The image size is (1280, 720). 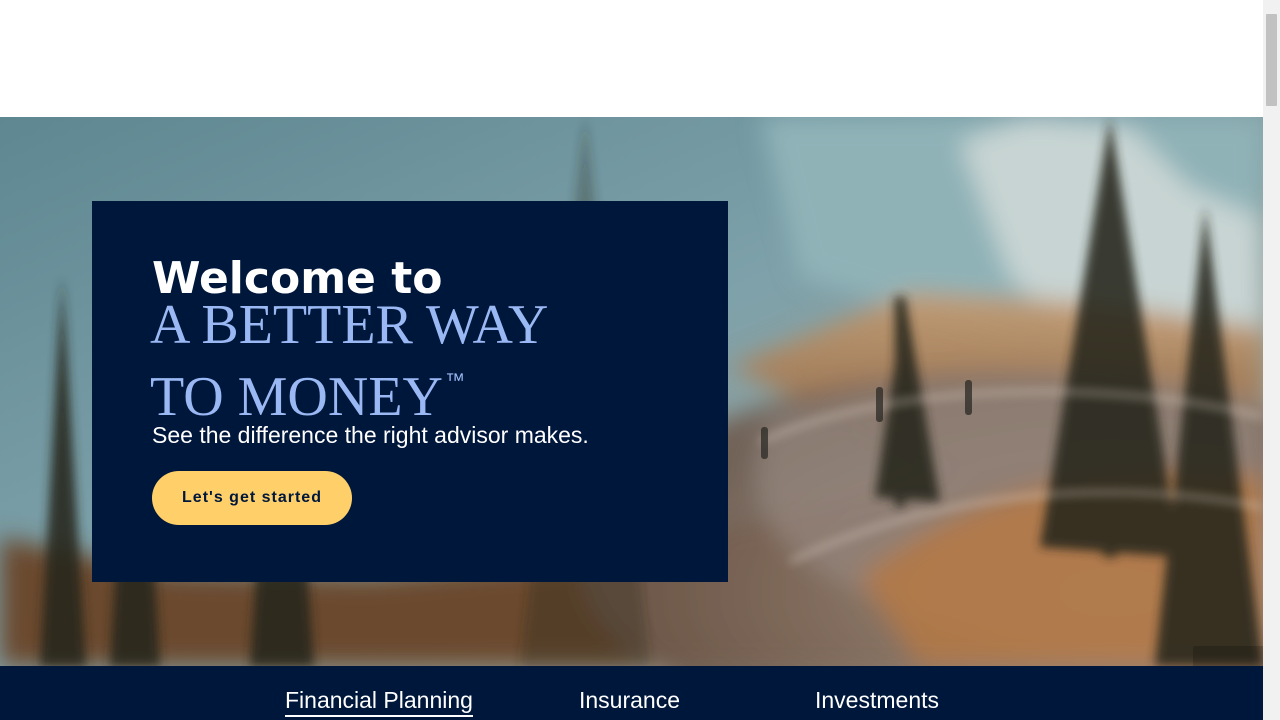 What do you see at coordinates (454, 381) in the screenshot?
I see `trademark-symbol: ™` at bounding box center [454, 381].